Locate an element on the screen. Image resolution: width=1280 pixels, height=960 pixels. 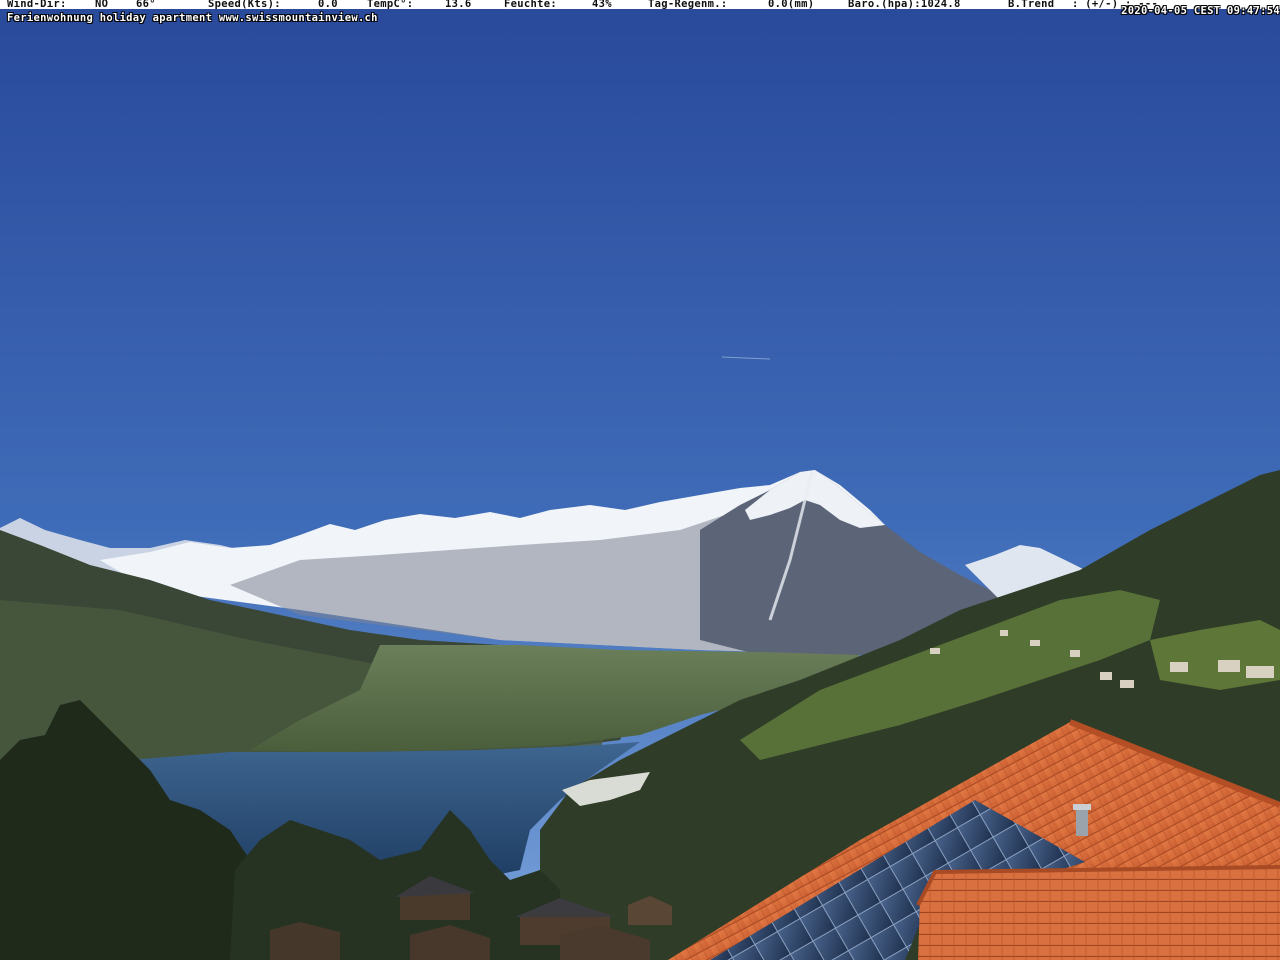
chimney-cap is located at coordinates (1082, 807).